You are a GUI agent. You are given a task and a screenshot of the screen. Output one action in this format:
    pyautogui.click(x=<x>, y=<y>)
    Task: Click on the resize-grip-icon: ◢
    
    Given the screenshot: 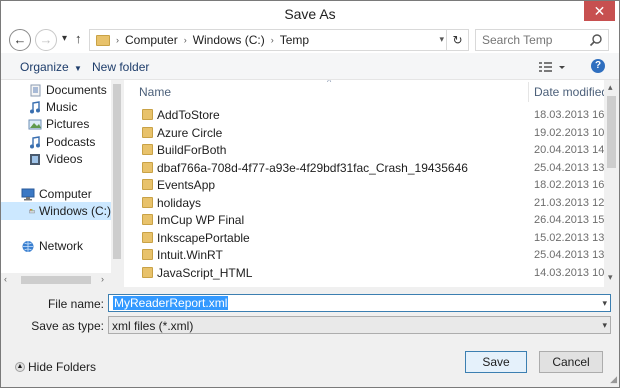 What is the action you would take?
    pyautogui.click(x=613, y=379)
    